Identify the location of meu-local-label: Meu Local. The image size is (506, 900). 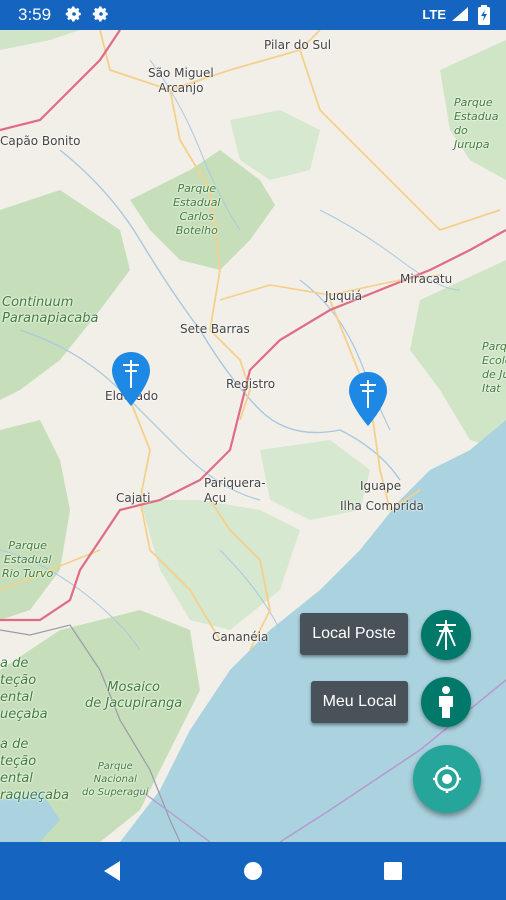
(359, 702).